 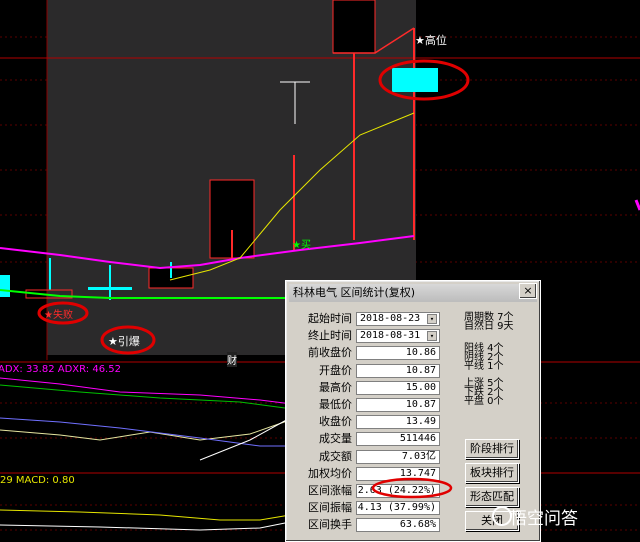 What do you see at coordinates (417, 439) in the screenshot?
I see `stat-value-text: 511446` at bounding box center [417, 439].